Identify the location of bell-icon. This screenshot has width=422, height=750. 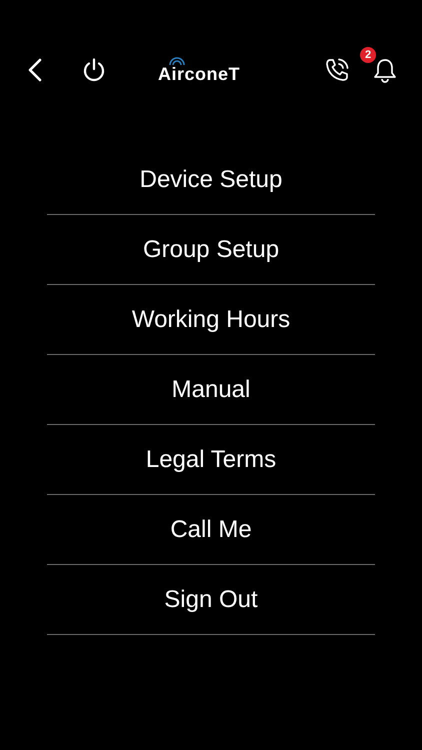
(385, 70).